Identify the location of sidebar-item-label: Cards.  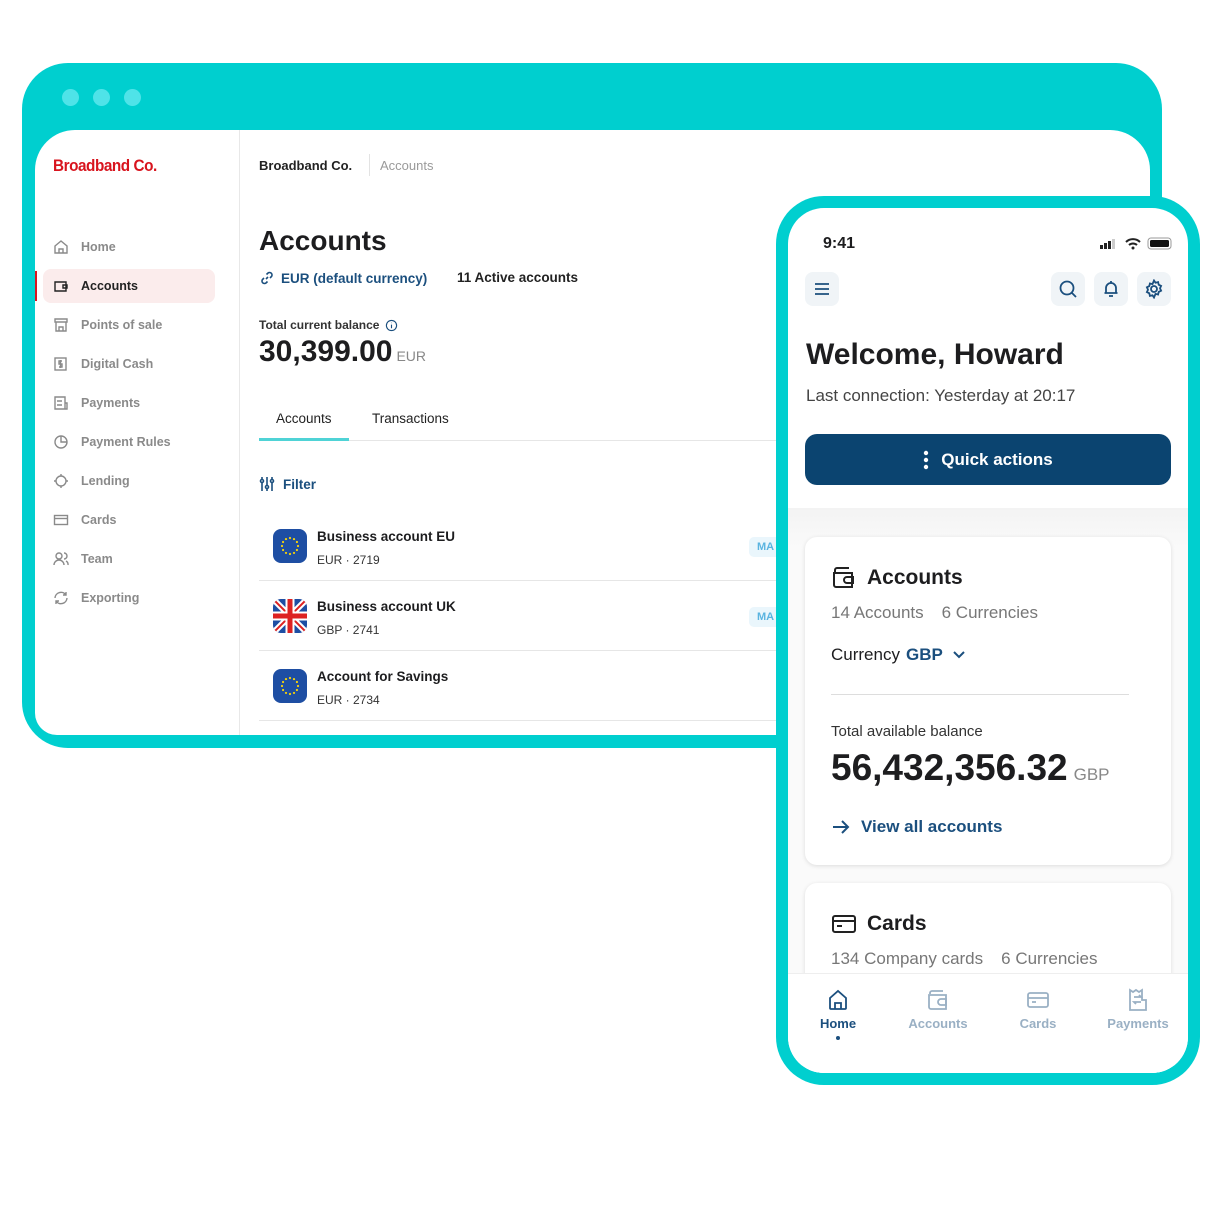
(99, 520).